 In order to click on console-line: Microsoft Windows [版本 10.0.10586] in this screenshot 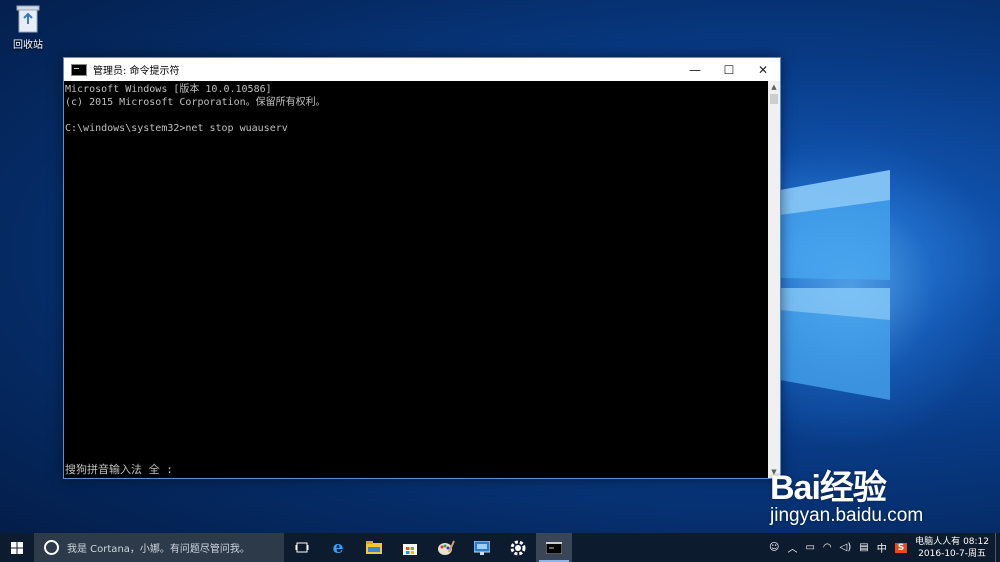, I will do `click(168, 89)`.